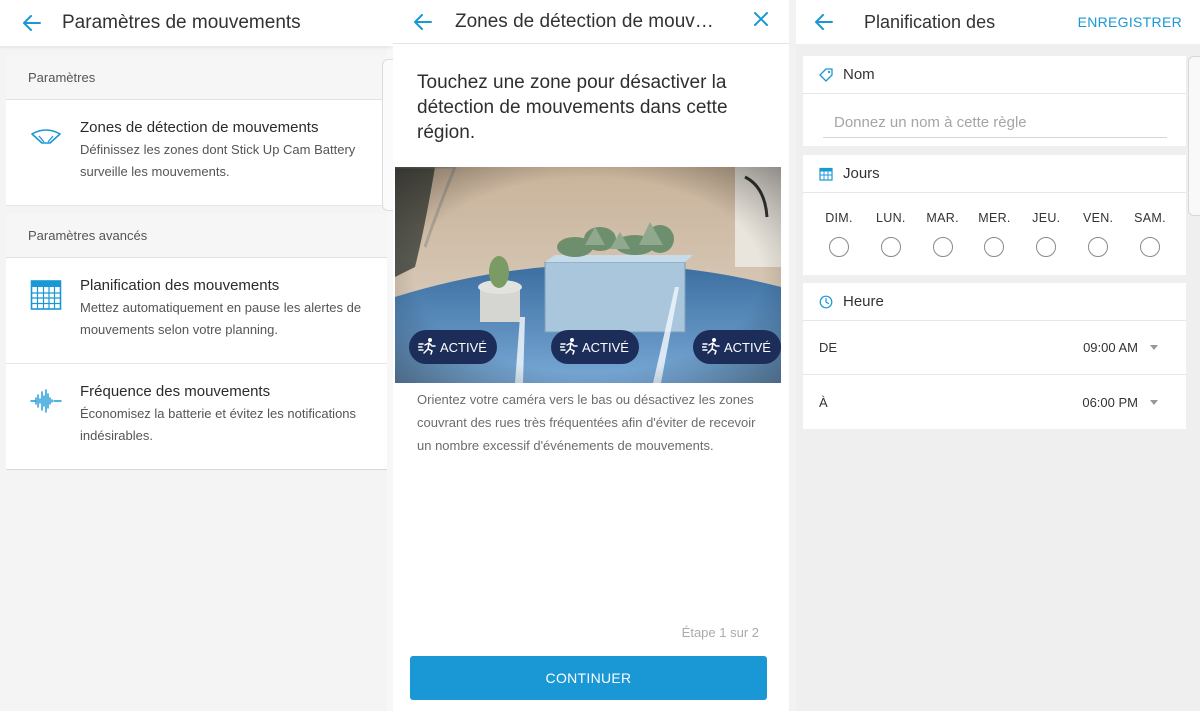 This screenshot has height=711, width=1200. I want to click on panel-divider, so click(792, 355).